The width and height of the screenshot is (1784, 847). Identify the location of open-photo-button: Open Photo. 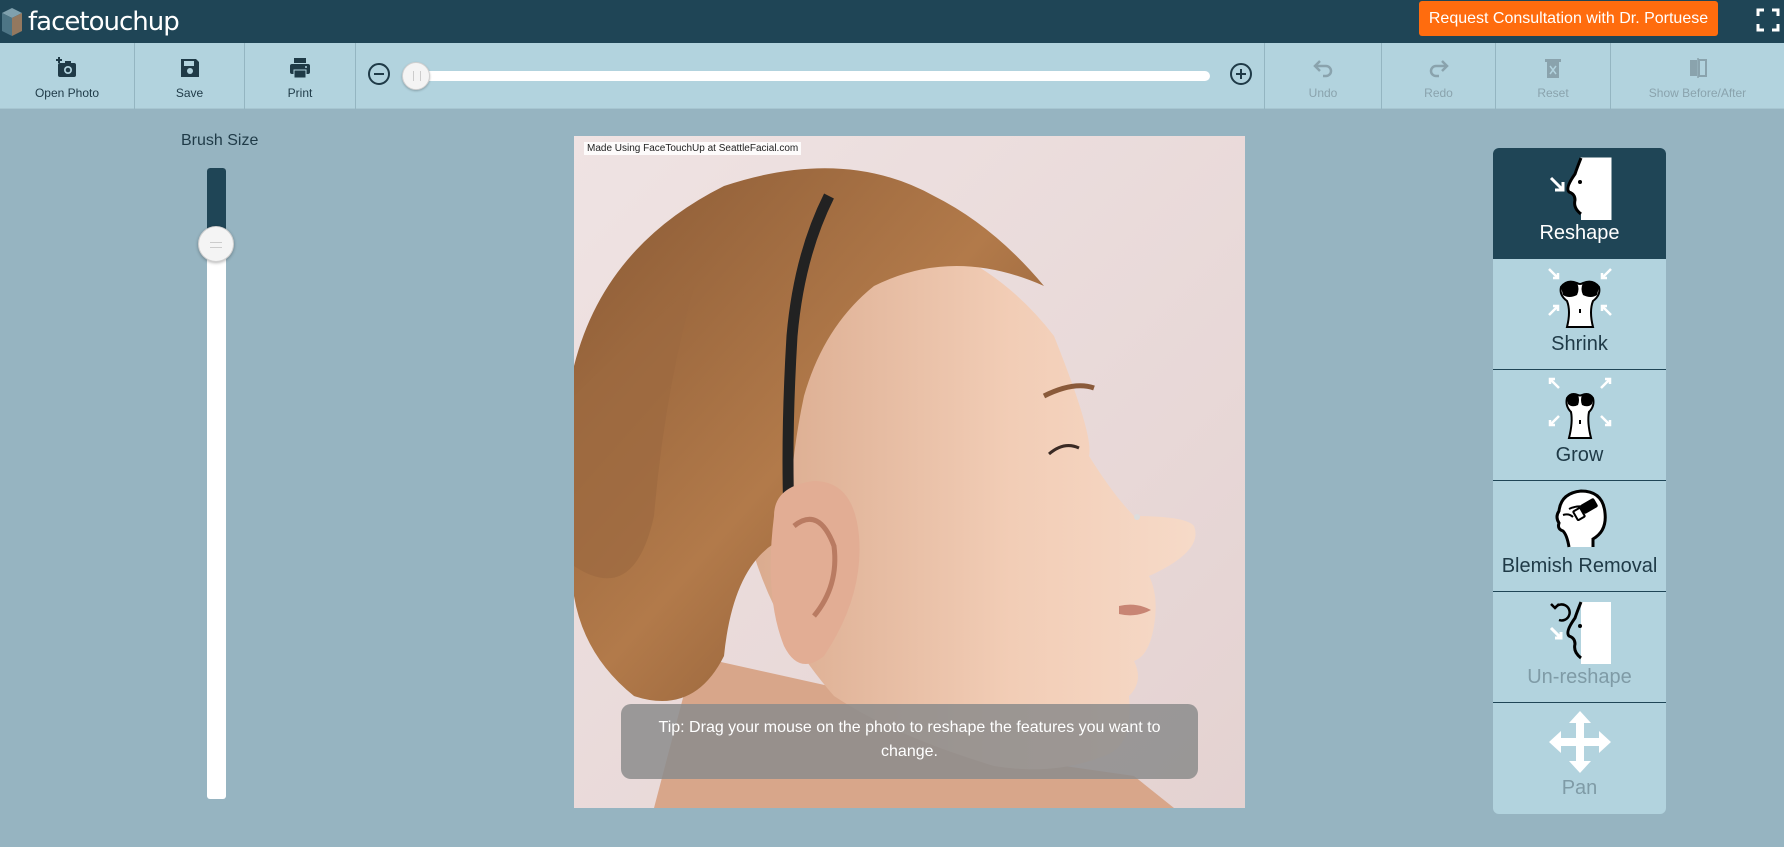
(67, 76).